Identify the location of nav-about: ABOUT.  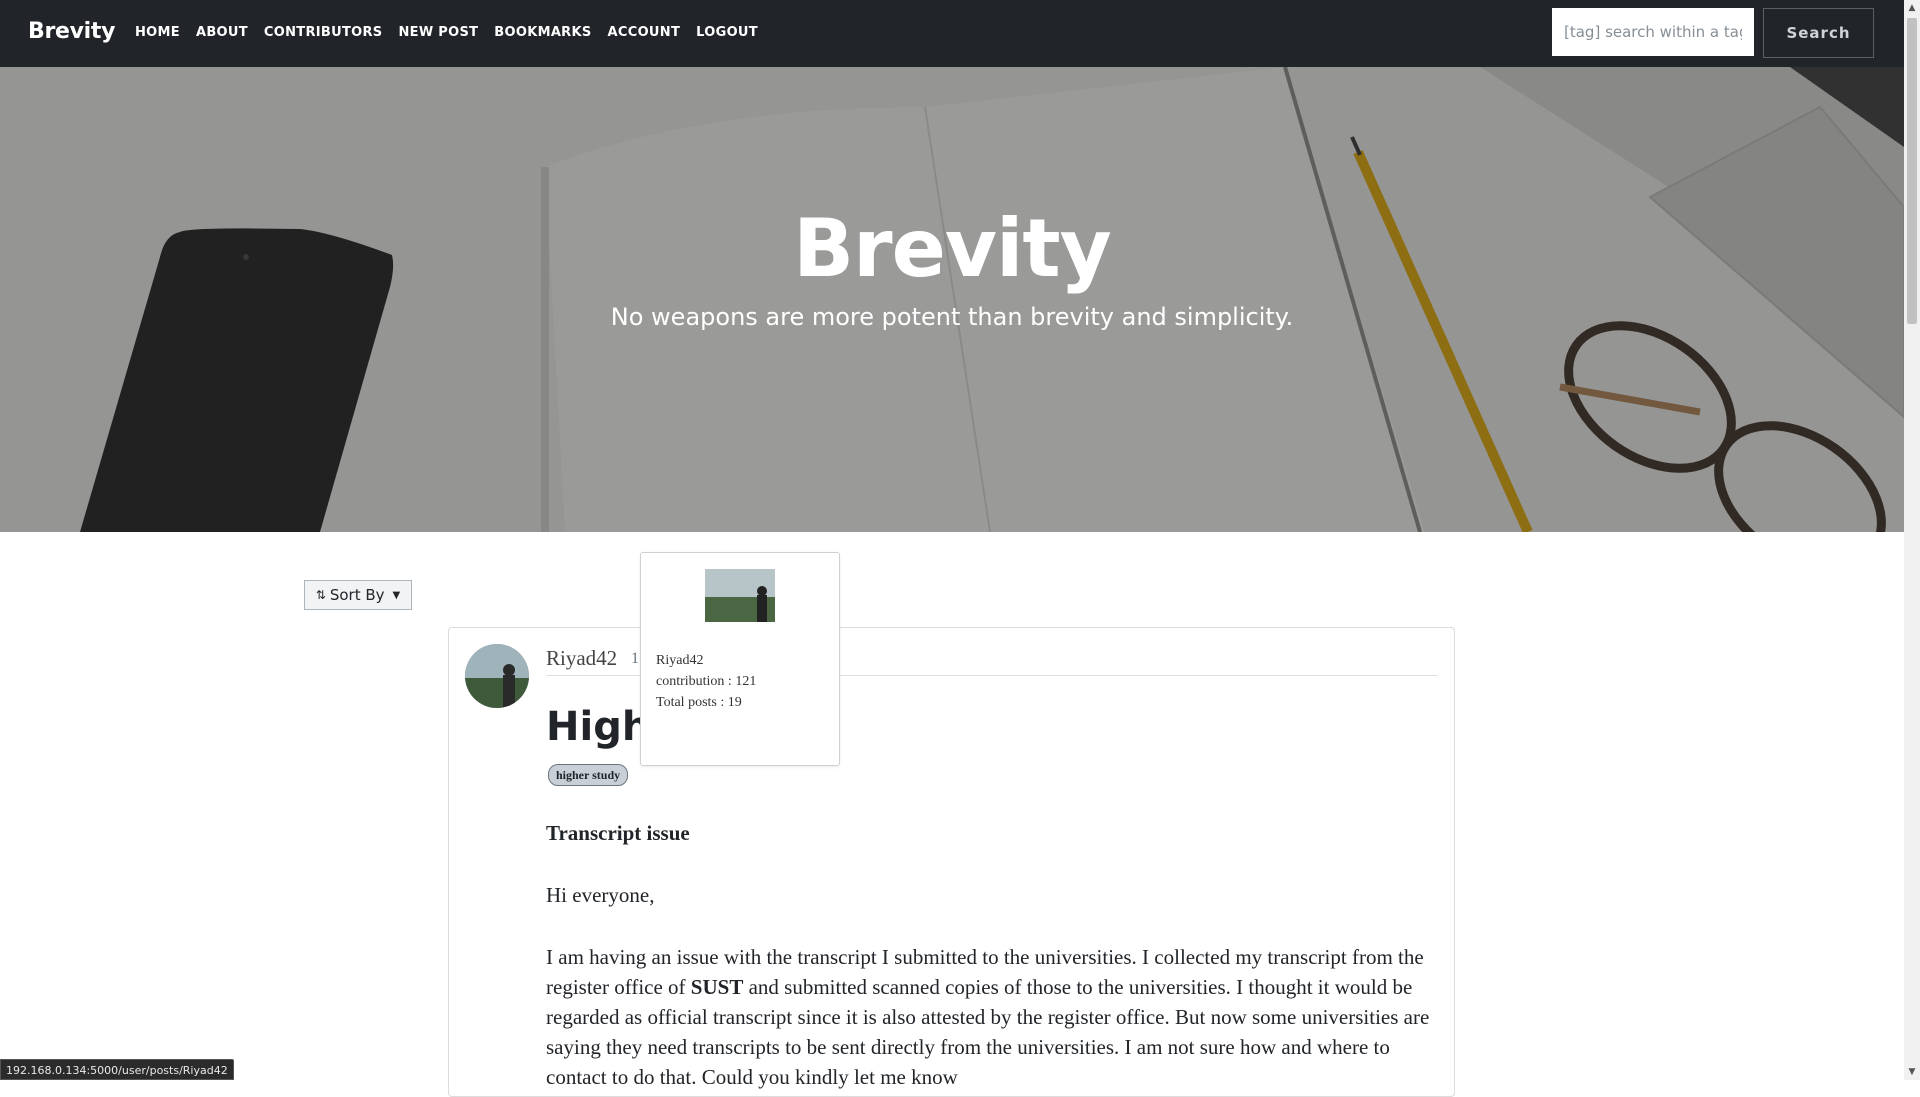
(222, 32).